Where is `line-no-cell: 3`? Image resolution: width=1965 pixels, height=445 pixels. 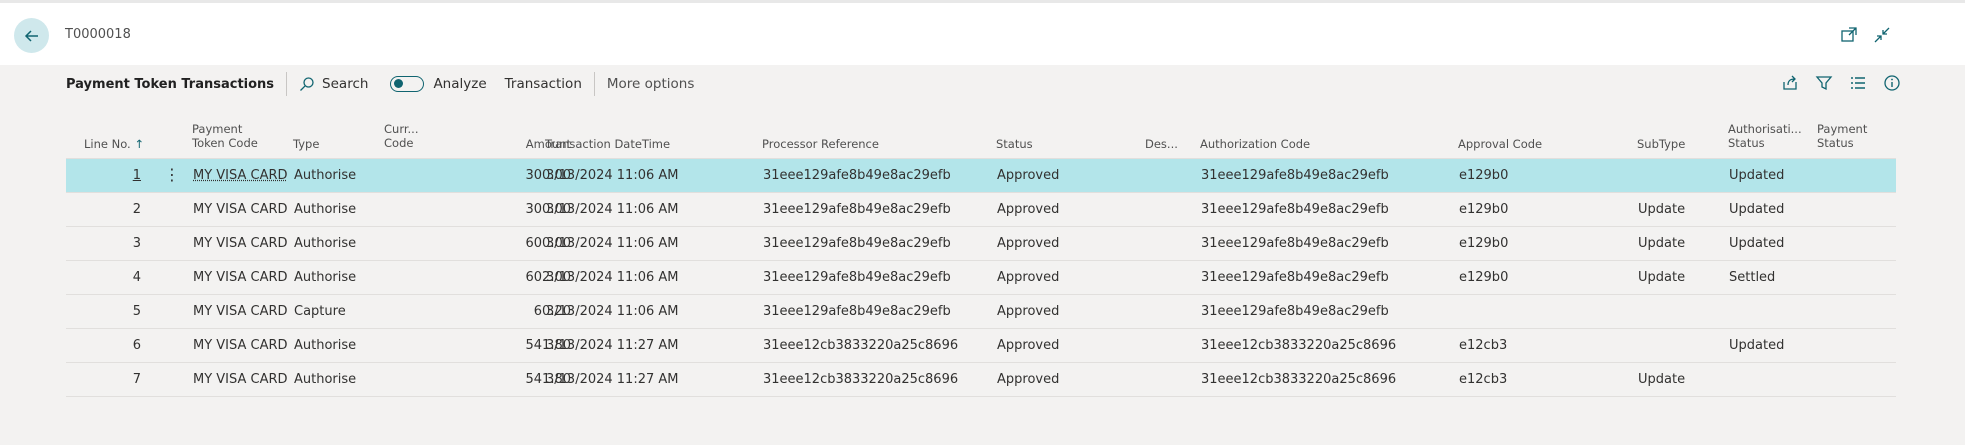 line-no-cell: 3 is located at coordinates (103, 243).